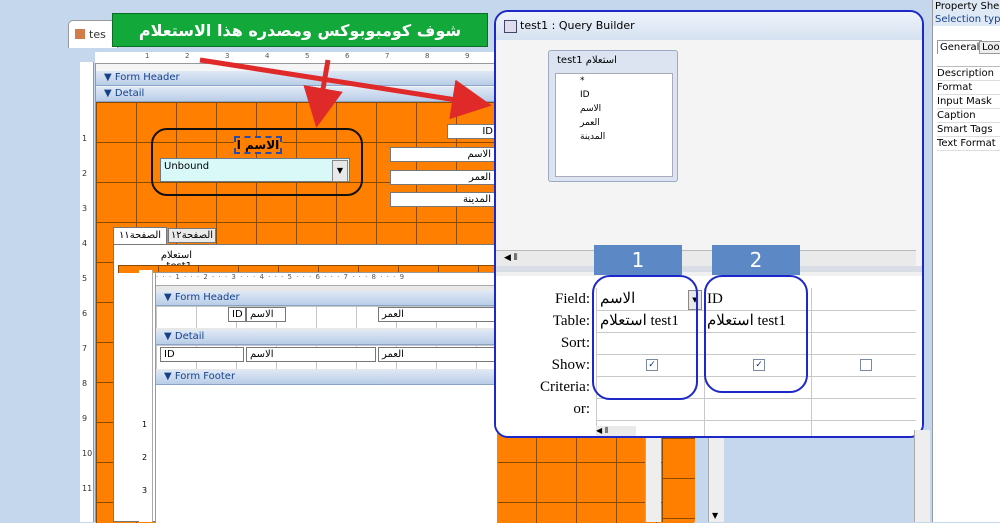 Image resolution: width=1000 pixels, height=523 pixels. What do you see at coordinates (565, 387) in the screenshot?
I see `grid-row-label: Criteria:` at bounding box center [565, 387].